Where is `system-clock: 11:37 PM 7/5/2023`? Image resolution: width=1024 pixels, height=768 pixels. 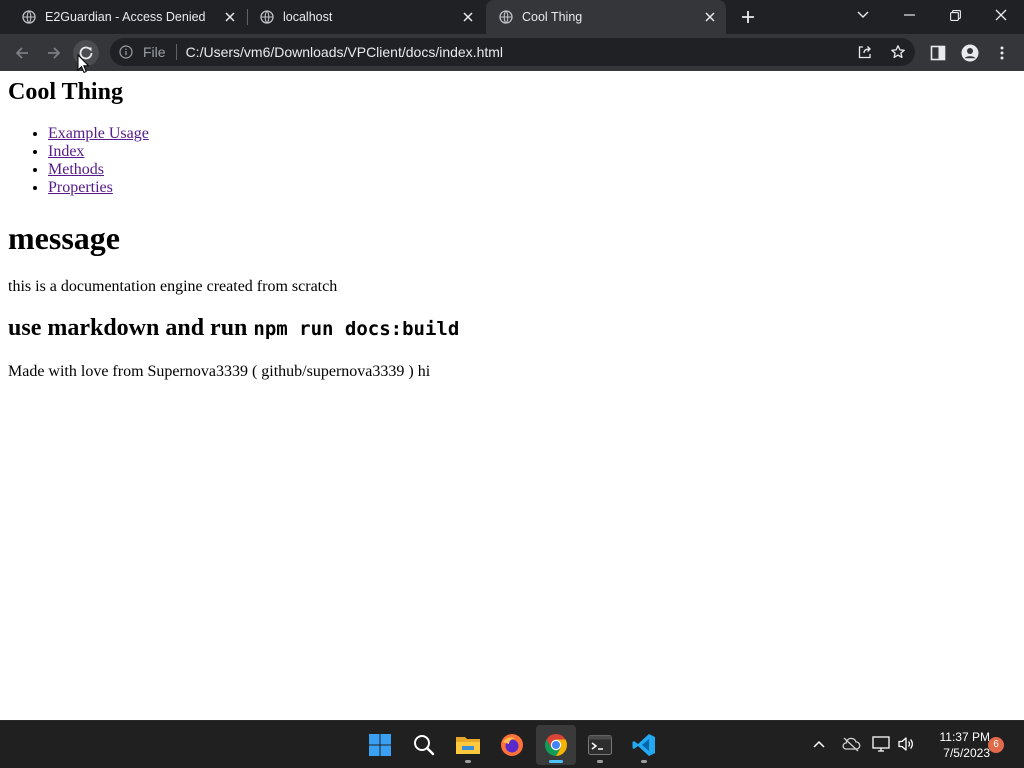
system-clock: 11:37 PM 7/5/2023 is located at coordinates (956, 745).